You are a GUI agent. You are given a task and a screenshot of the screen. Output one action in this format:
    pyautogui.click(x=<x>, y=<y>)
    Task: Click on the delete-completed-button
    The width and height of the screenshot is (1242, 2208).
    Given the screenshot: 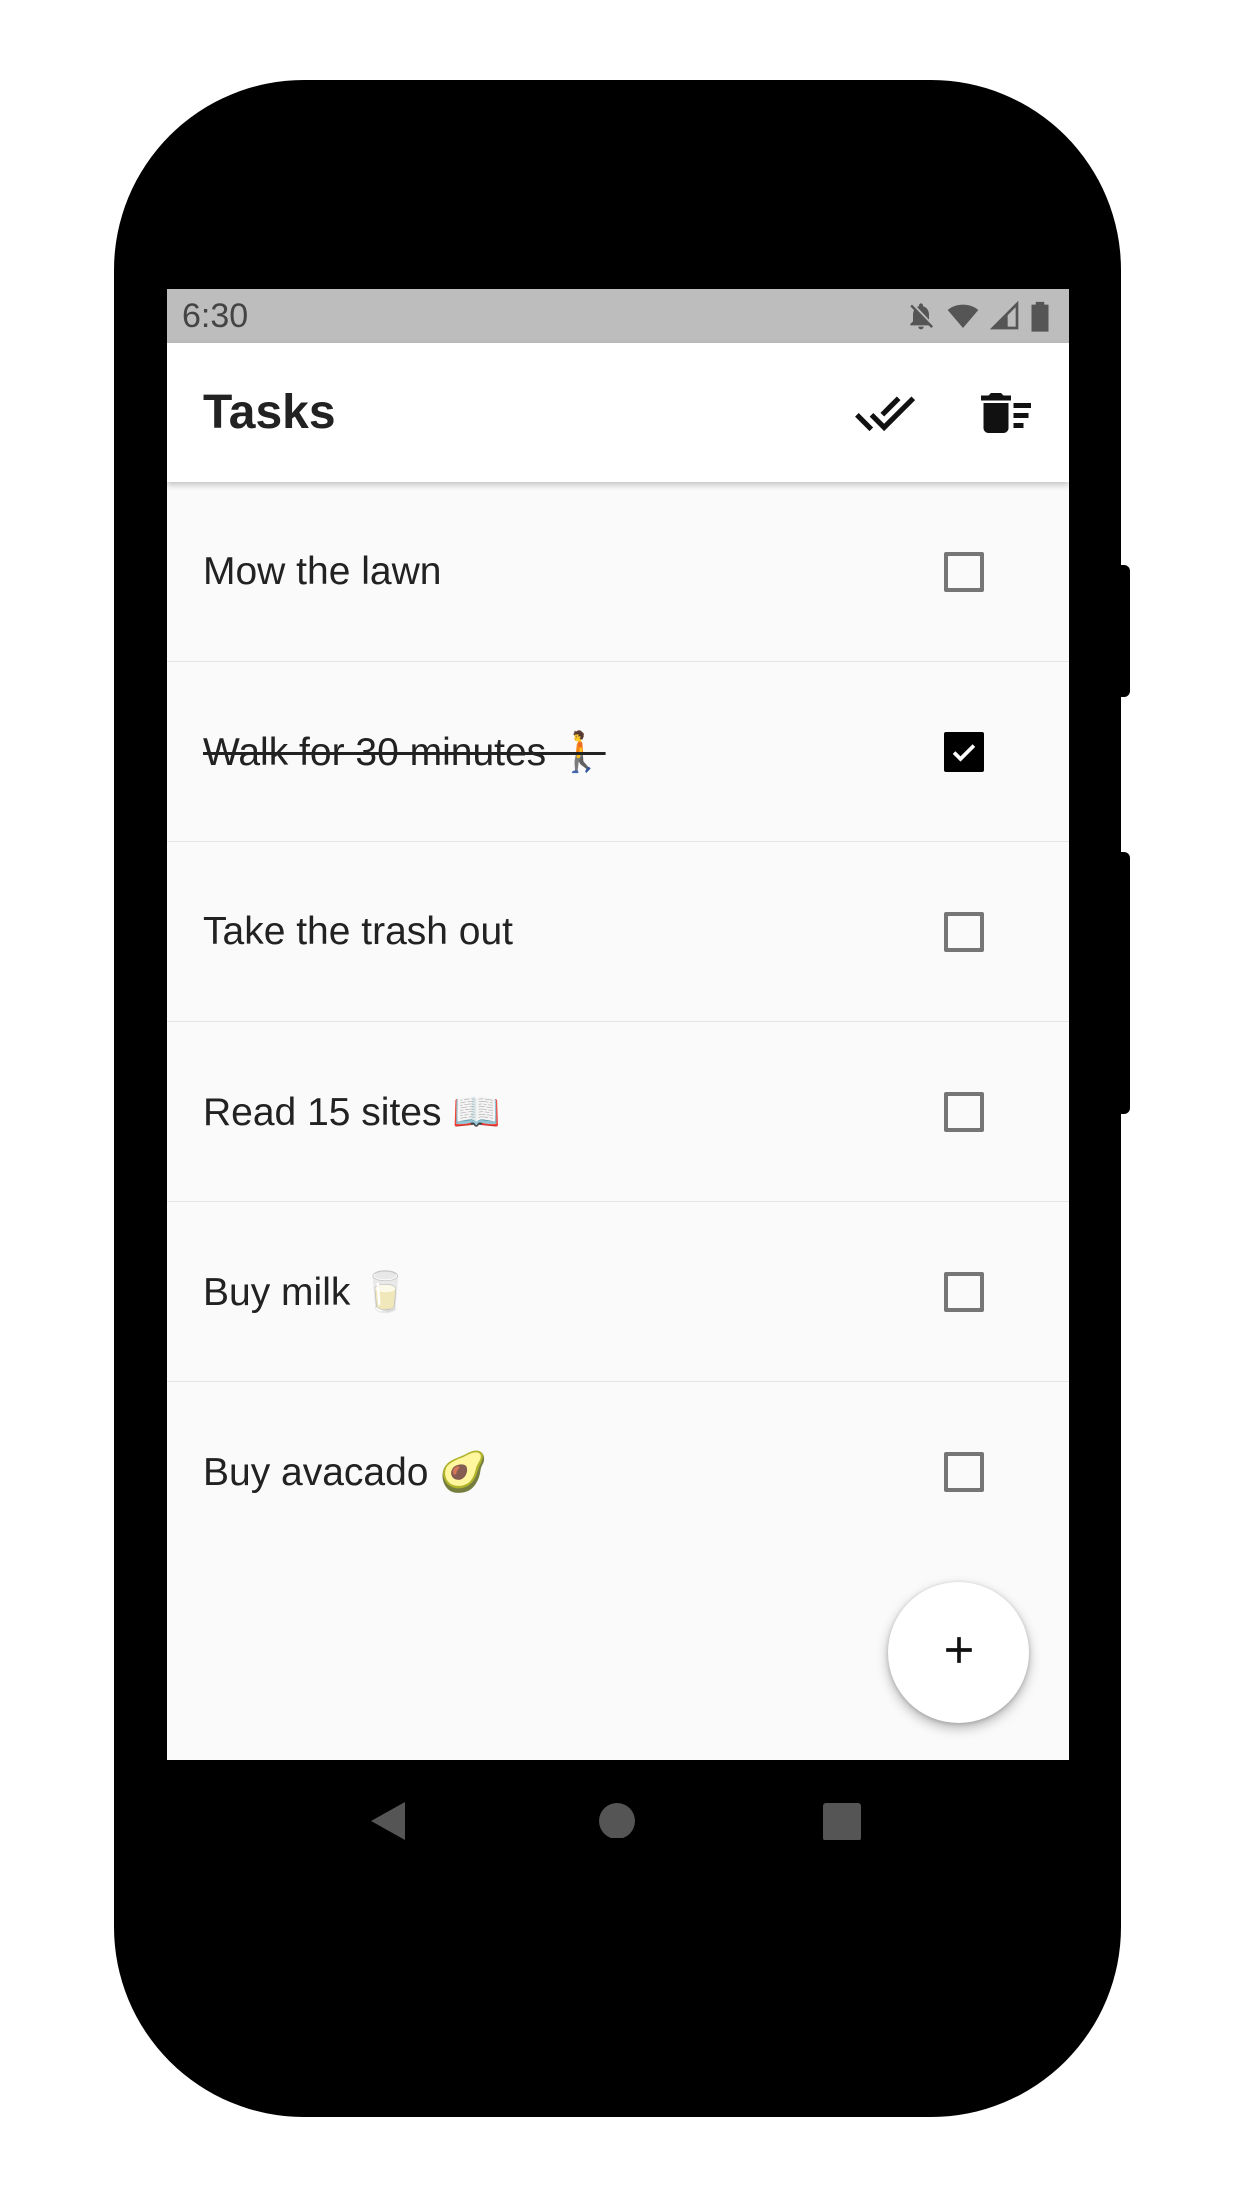 What is the action you would take?
    pyautogui.click(x=1006, y=415)
    